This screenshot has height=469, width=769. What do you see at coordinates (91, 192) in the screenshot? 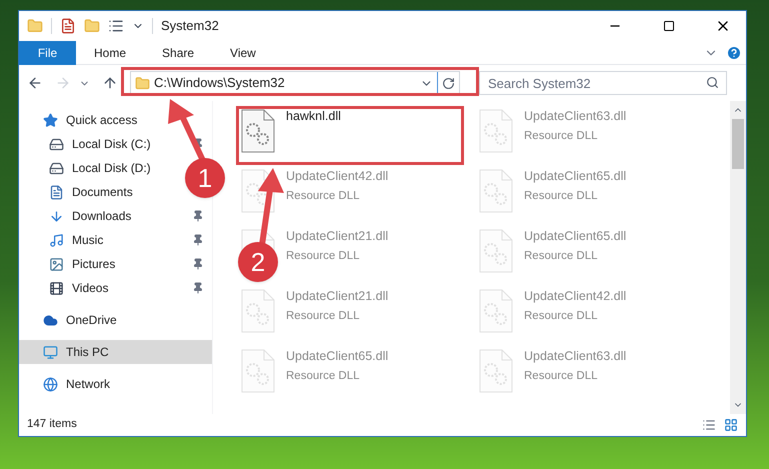
I see `nav-item: Documents` at bounding box center [91, 192].